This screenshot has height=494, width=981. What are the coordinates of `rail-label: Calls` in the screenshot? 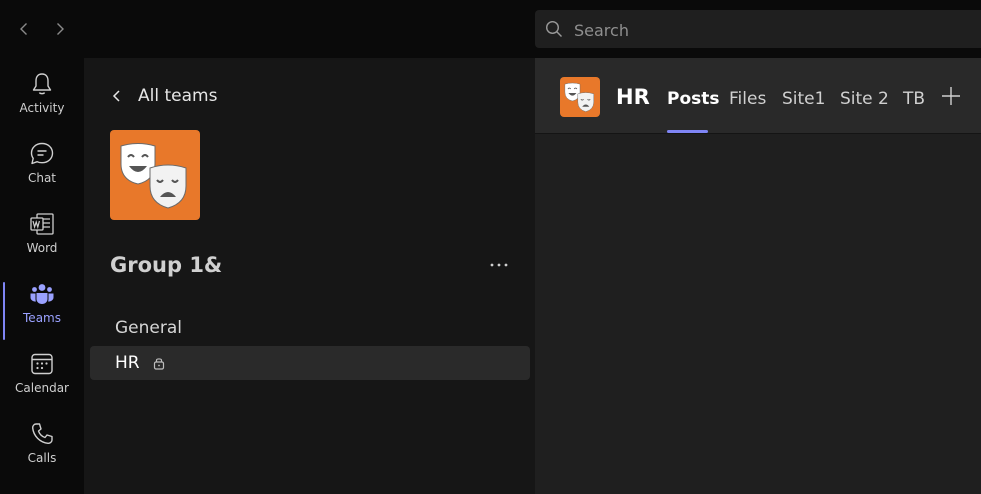 It's located at (42, 458).